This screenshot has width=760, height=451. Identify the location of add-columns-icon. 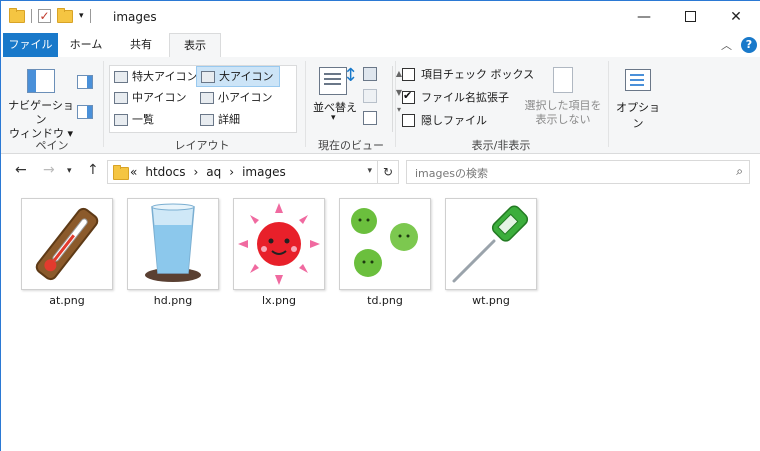
(370, 96).